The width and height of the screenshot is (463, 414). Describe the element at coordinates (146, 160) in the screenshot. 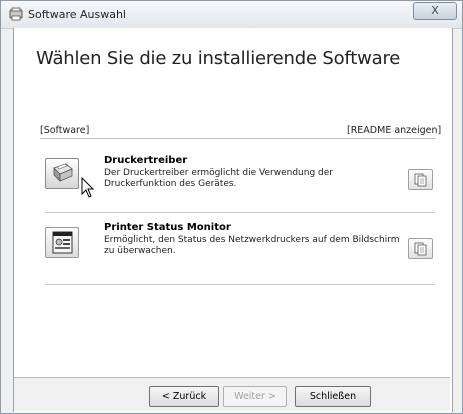

I see `driver-title: Druckertreiber` at that location.